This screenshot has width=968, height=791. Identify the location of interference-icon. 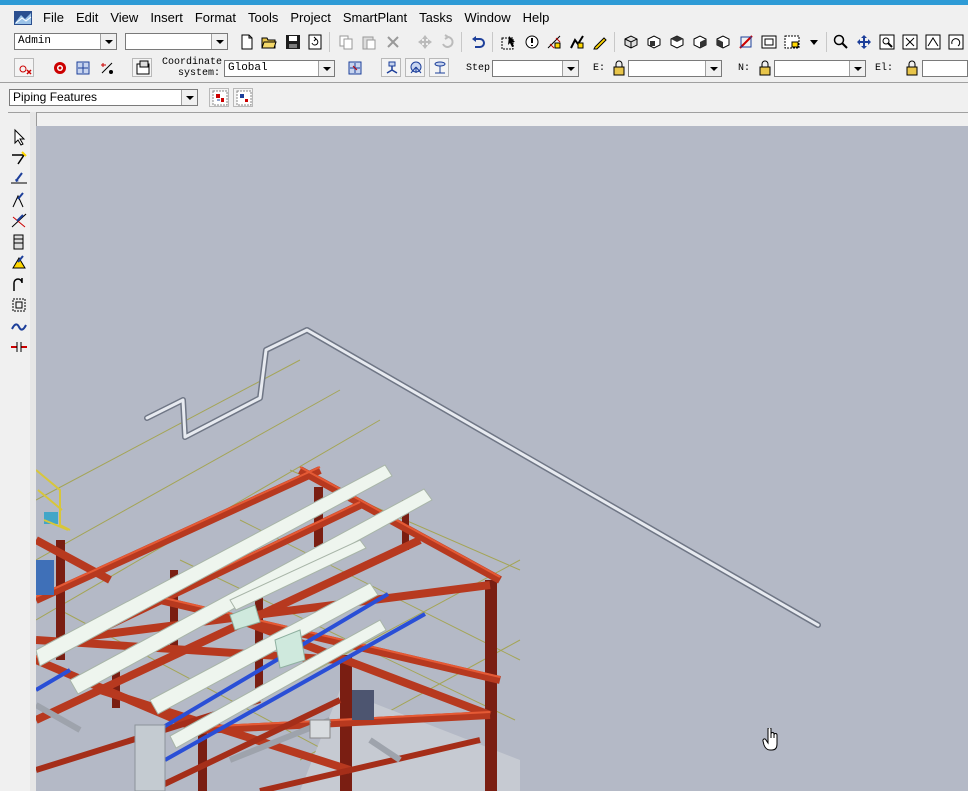
(577, 42).